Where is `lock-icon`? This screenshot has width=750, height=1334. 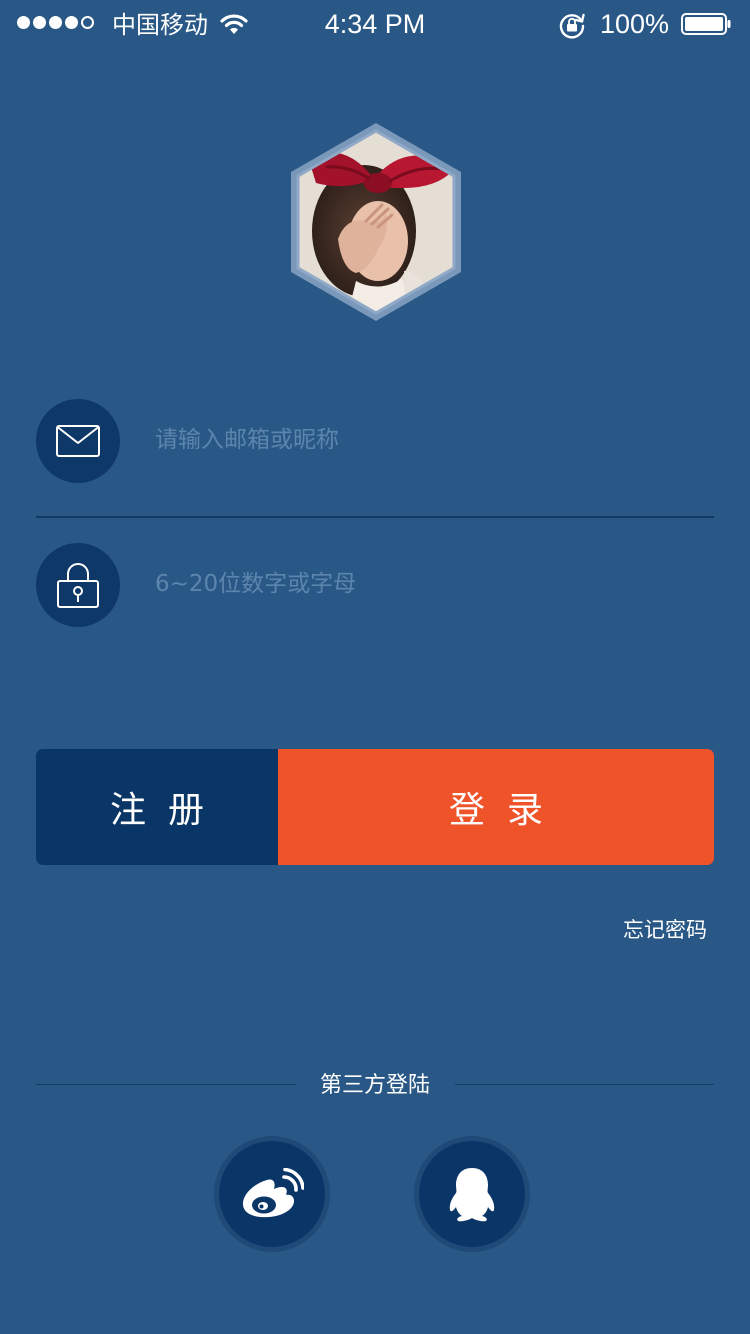
lock-icon is located at coordinates (78, 585).